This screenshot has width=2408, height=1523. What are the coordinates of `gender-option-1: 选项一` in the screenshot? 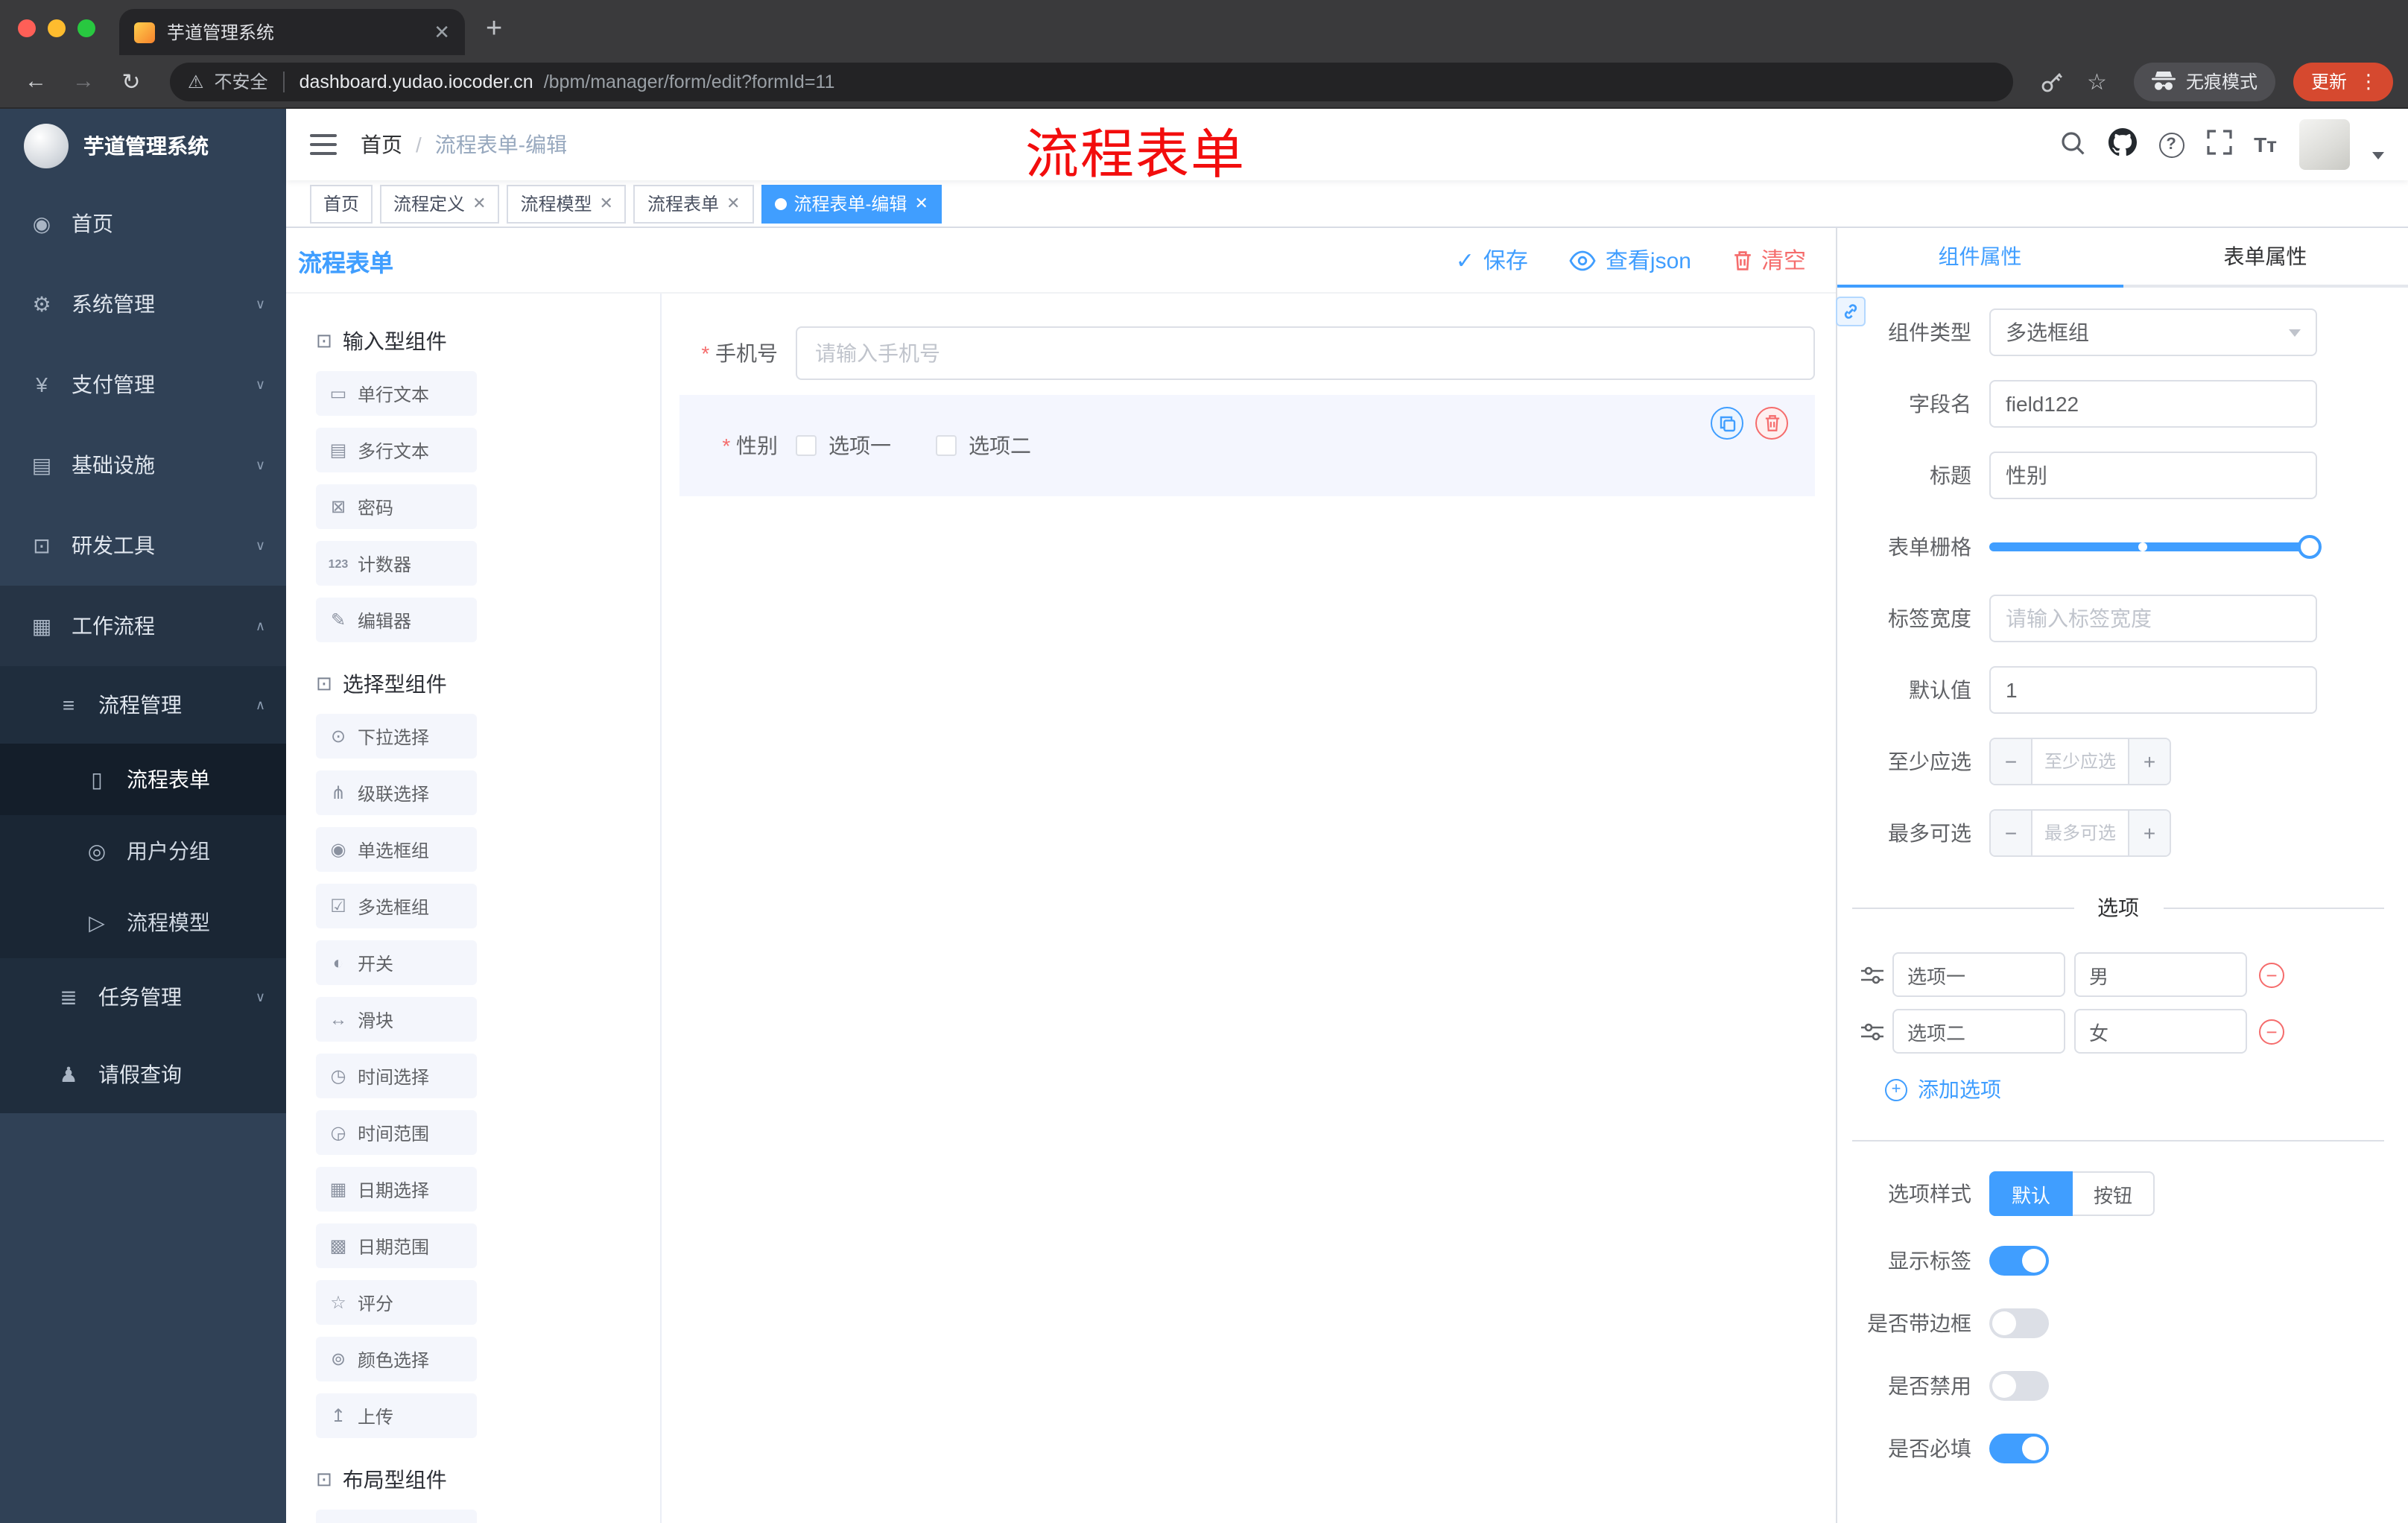 It's located at (843, 445).